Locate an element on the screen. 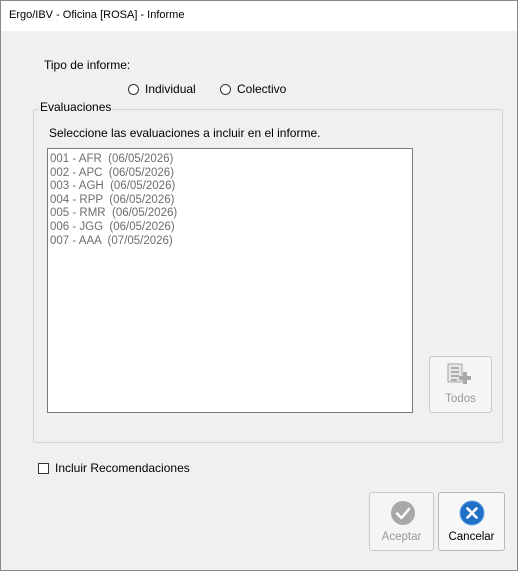  close-icon is located at coordinates (472, 514).